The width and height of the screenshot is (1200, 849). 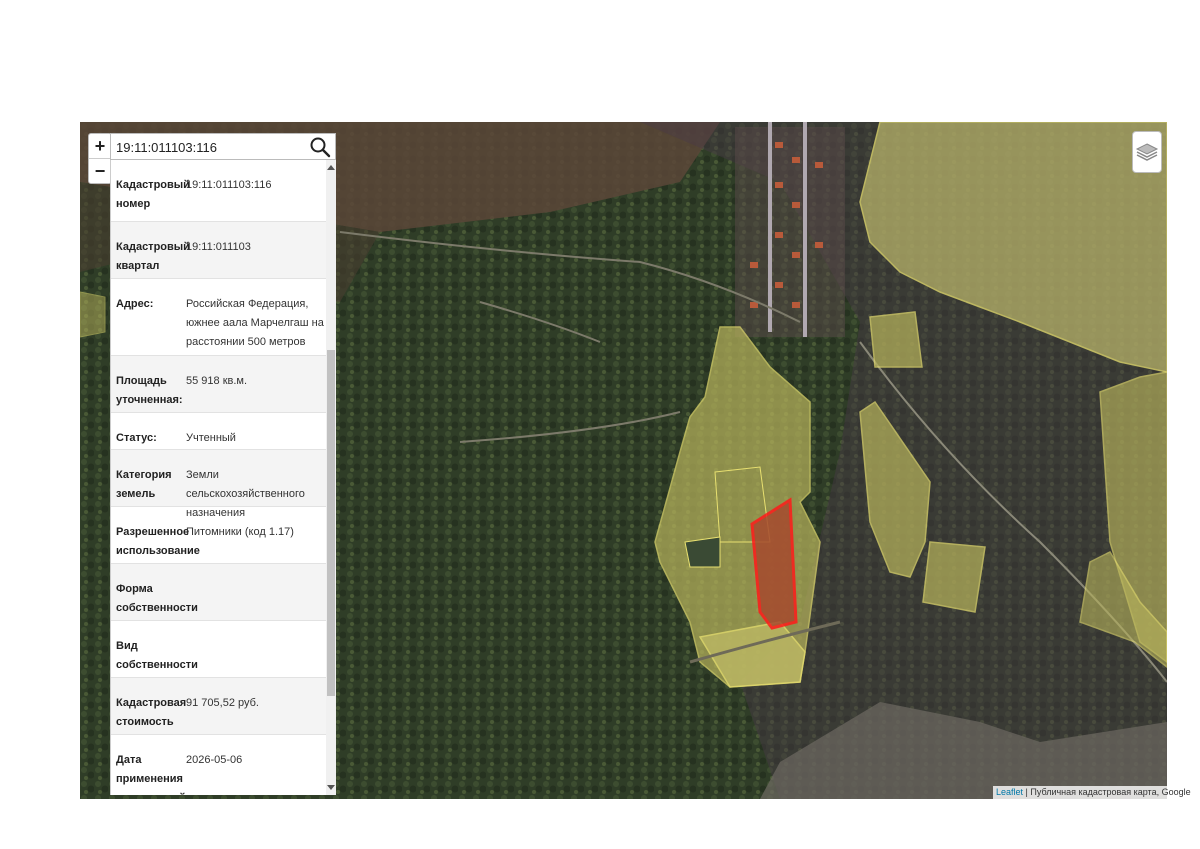 I want to click on layers-control, so click(x=1147, y=152).